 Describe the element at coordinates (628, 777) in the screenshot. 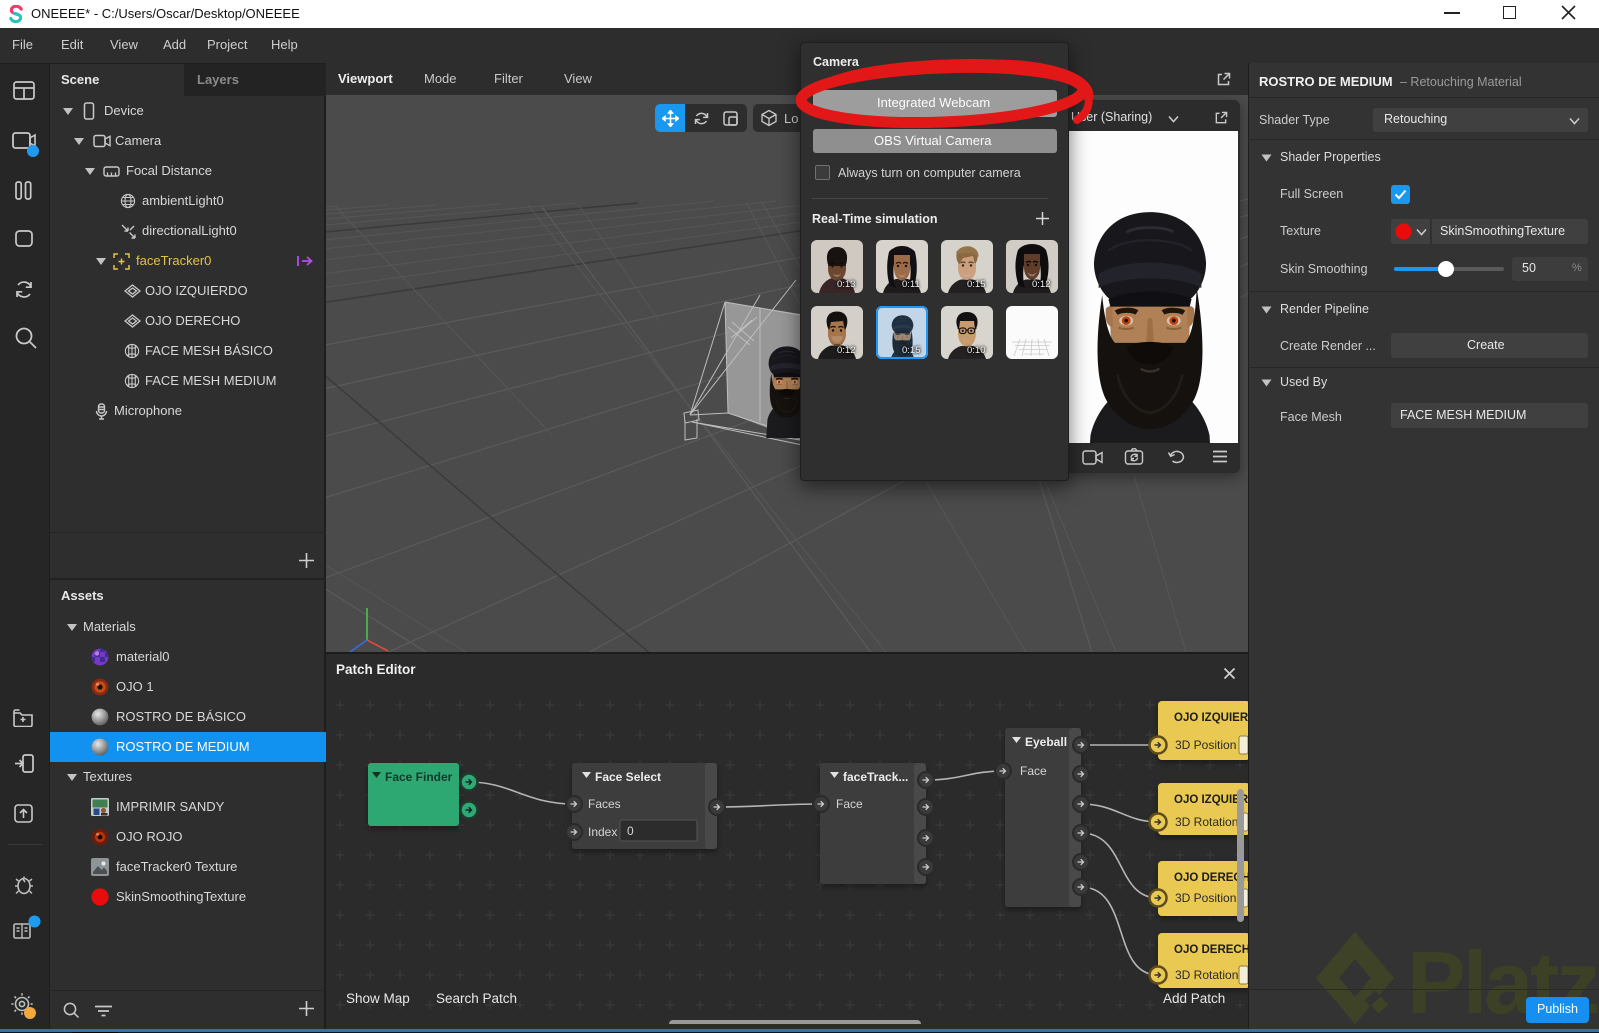

I see `svg-text: Face Select` at that location.